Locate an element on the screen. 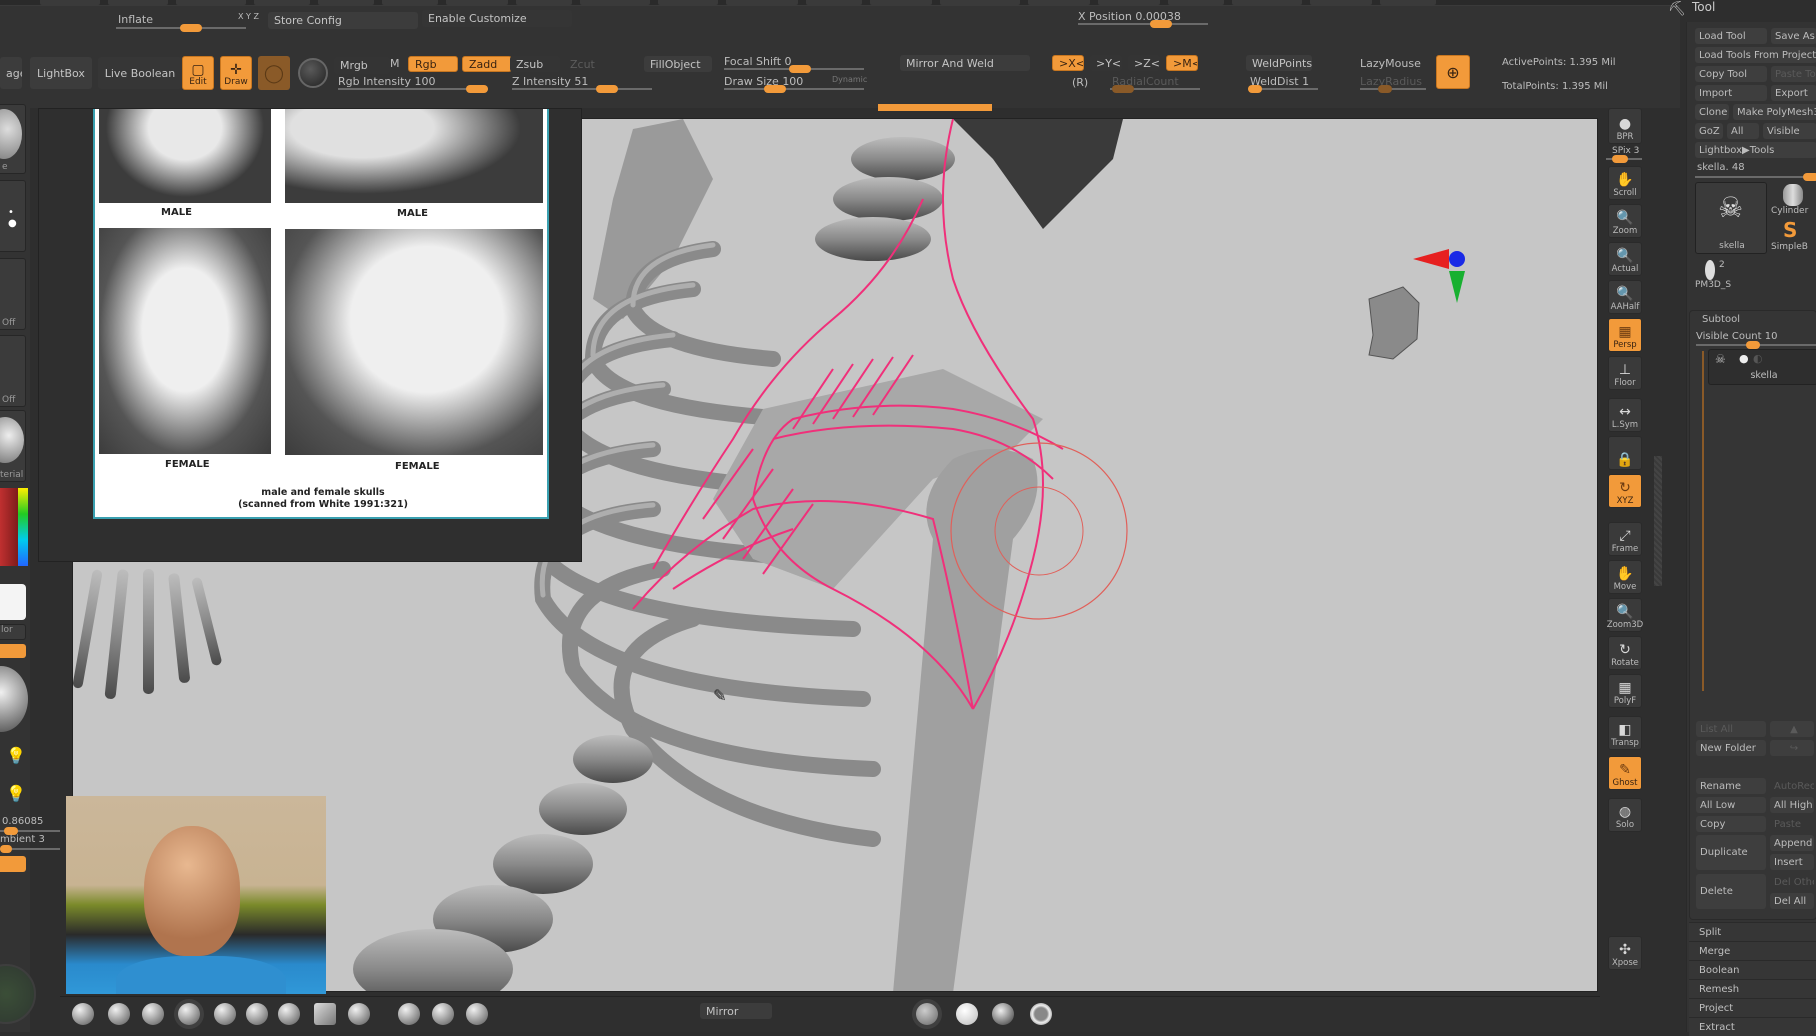  view-button-aahalf: 🔍 AAHalf is located at coordinates (1625, 297).